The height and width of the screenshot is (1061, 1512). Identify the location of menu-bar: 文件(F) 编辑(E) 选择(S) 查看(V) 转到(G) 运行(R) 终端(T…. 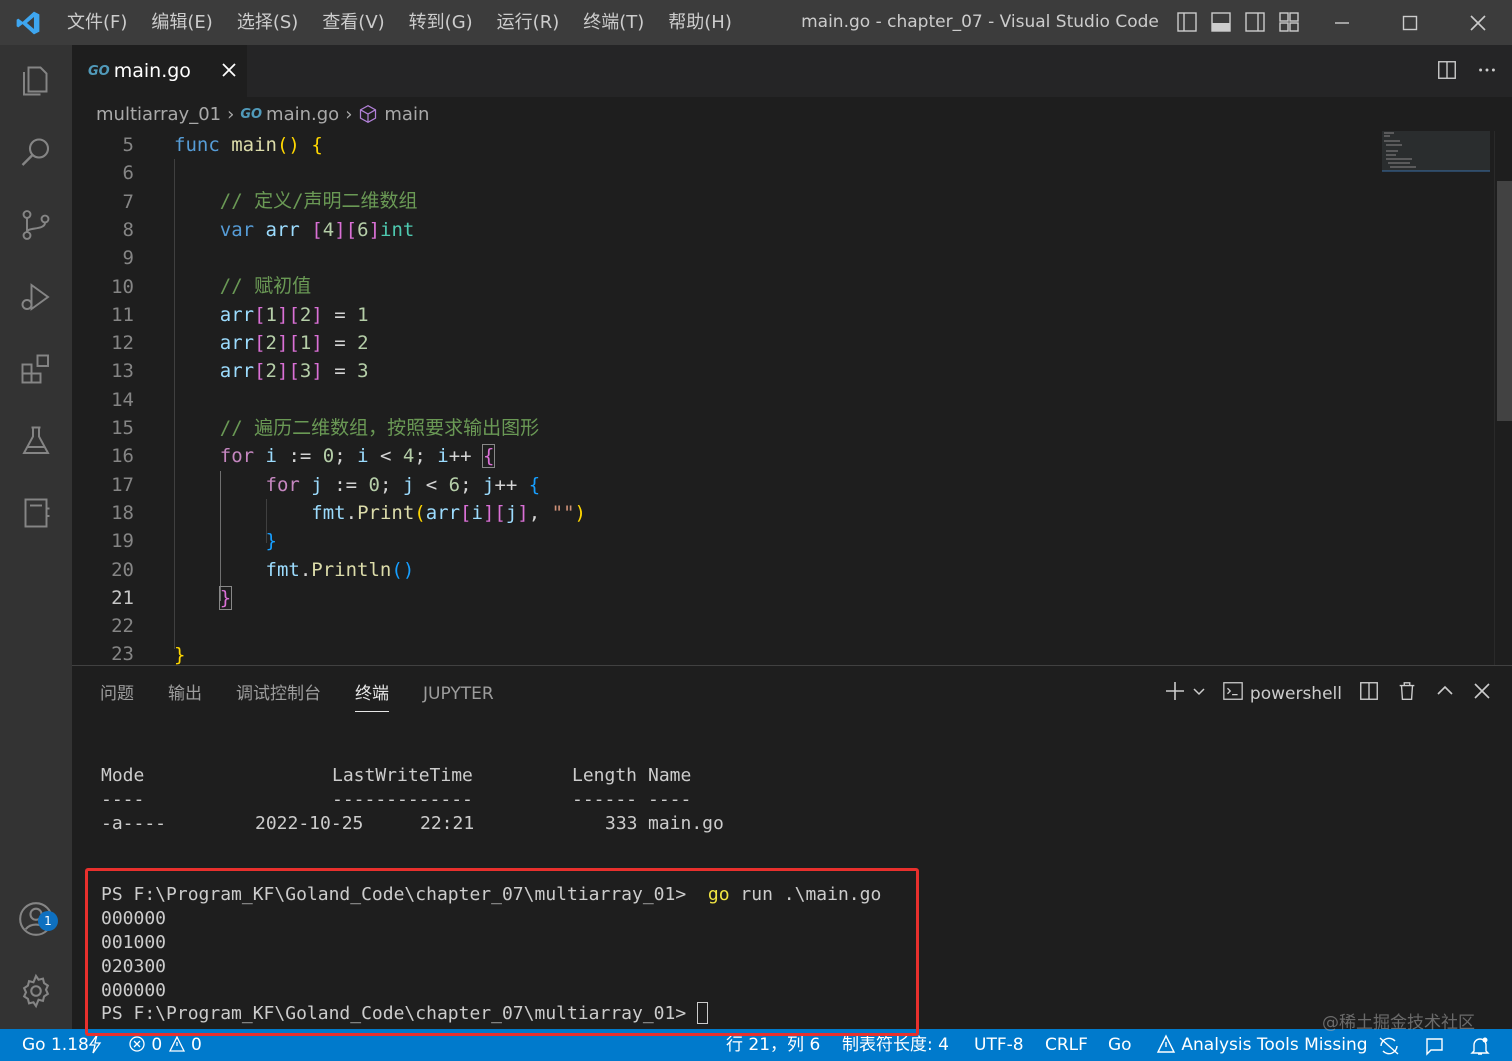
(399, 22).